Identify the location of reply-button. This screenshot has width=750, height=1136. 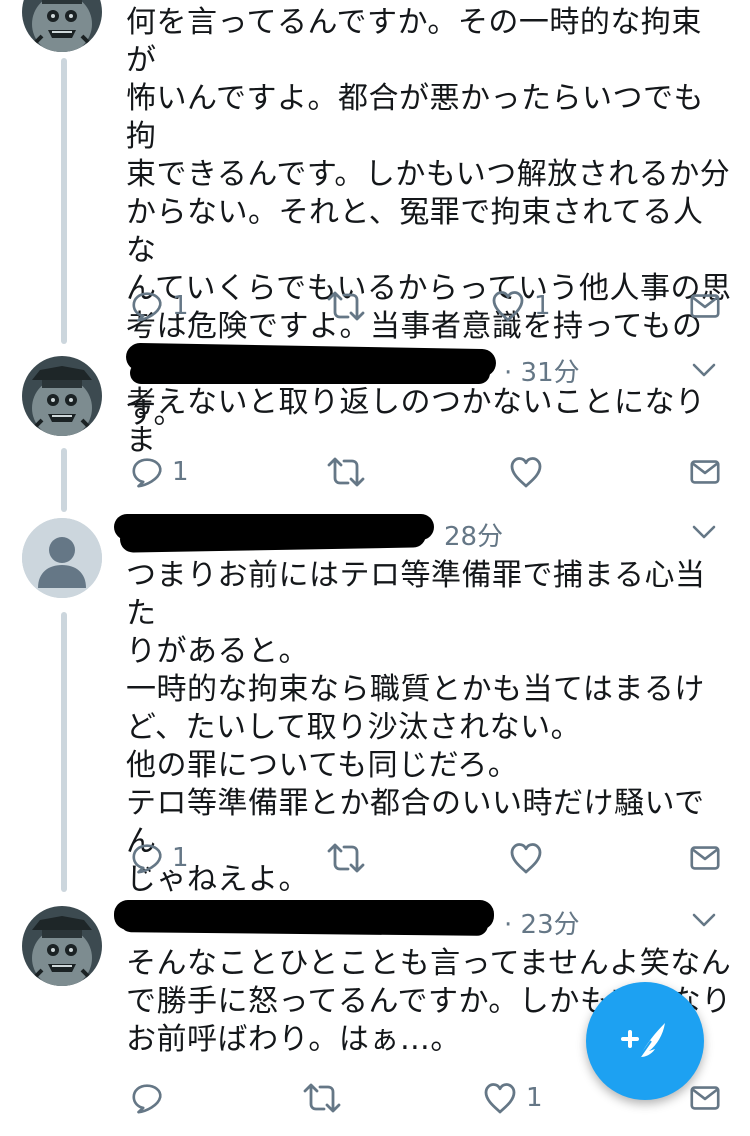
(151, 1098).